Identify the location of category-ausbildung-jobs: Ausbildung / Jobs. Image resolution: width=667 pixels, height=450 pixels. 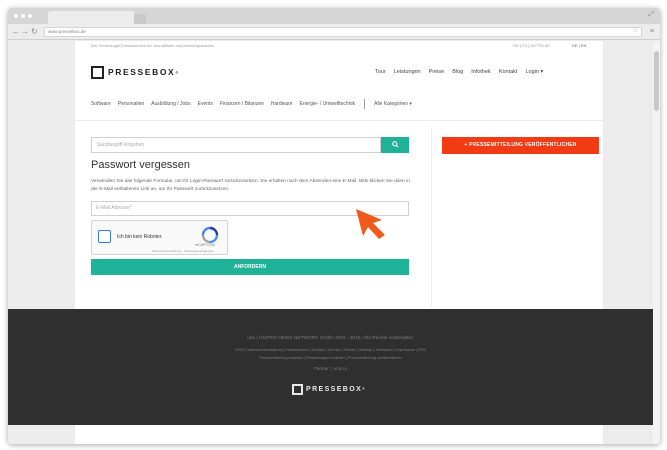
(170, 104).